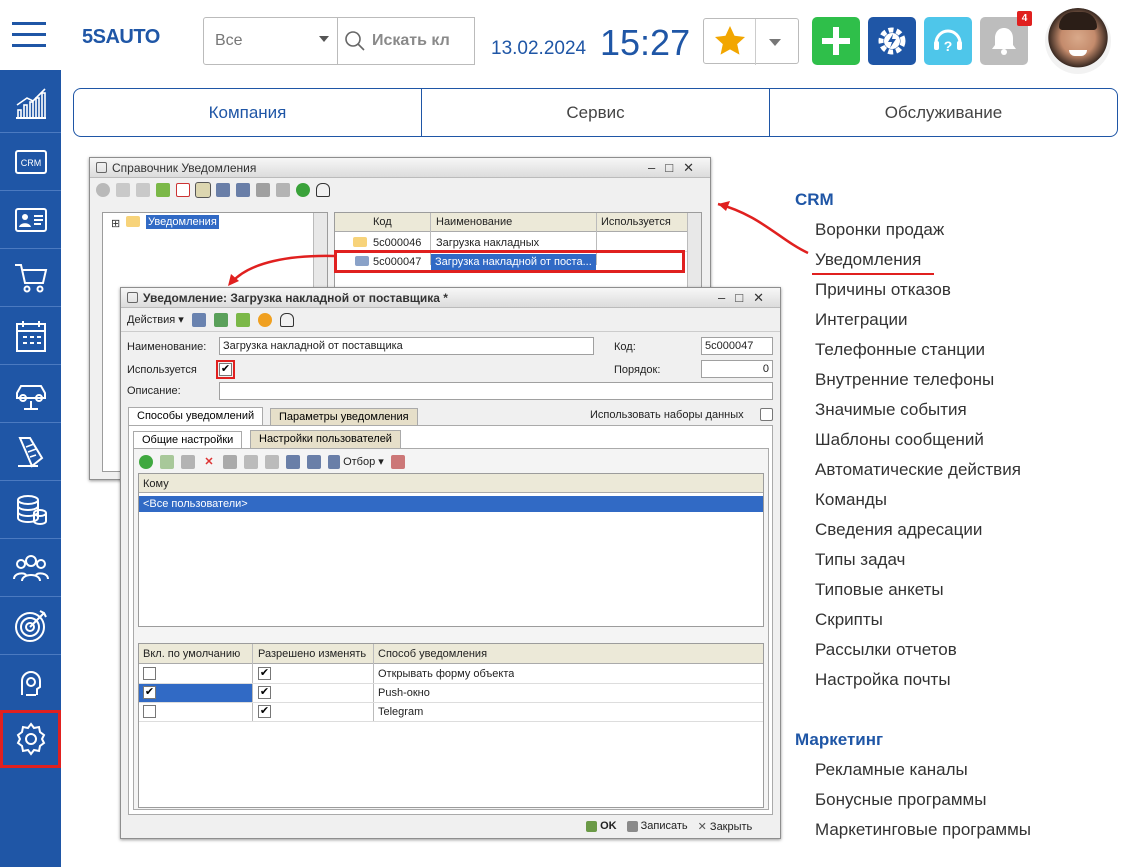 The image size is (1126, 867). I want to click on annotation-arrows, so click(518, 243).